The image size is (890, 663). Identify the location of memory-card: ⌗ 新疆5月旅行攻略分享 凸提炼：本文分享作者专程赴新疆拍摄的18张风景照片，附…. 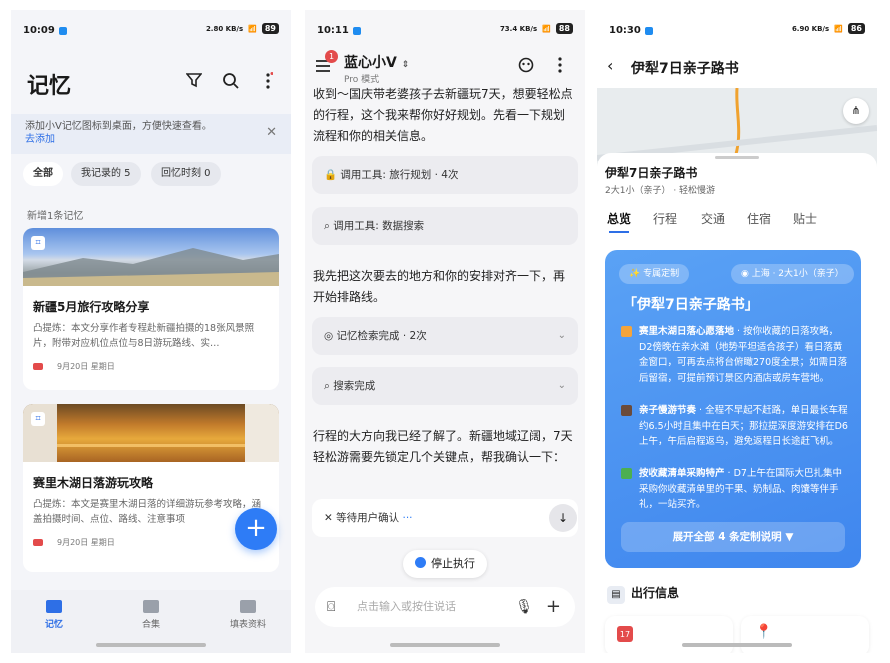
(151, 309).